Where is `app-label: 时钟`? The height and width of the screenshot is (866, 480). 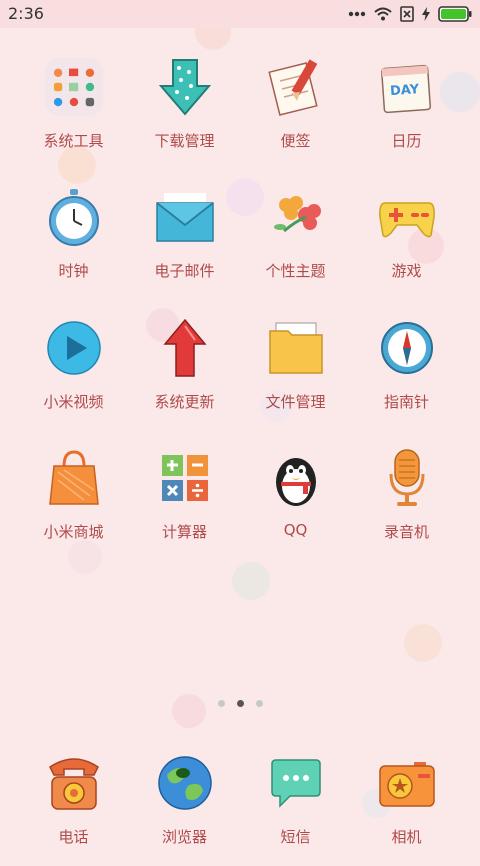
app-label: 时钟 is located at coordinates (73, 271).